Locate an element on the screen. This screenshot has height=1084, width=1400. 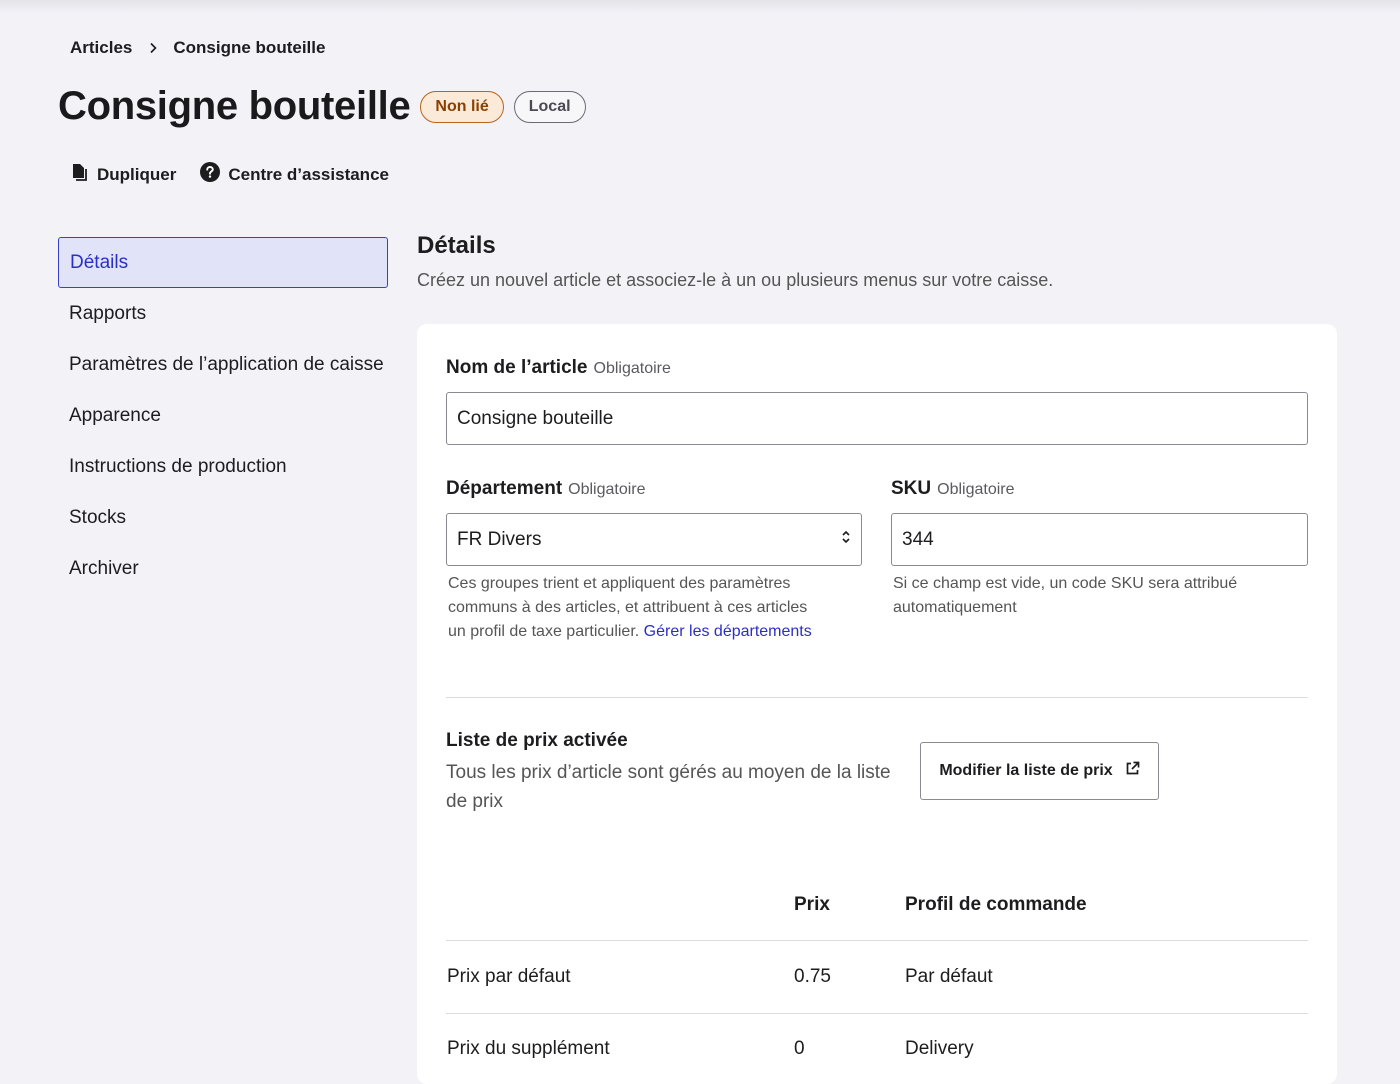
breadcrumb: Articles Consigne bouteille is located at coordinates (197, 48).